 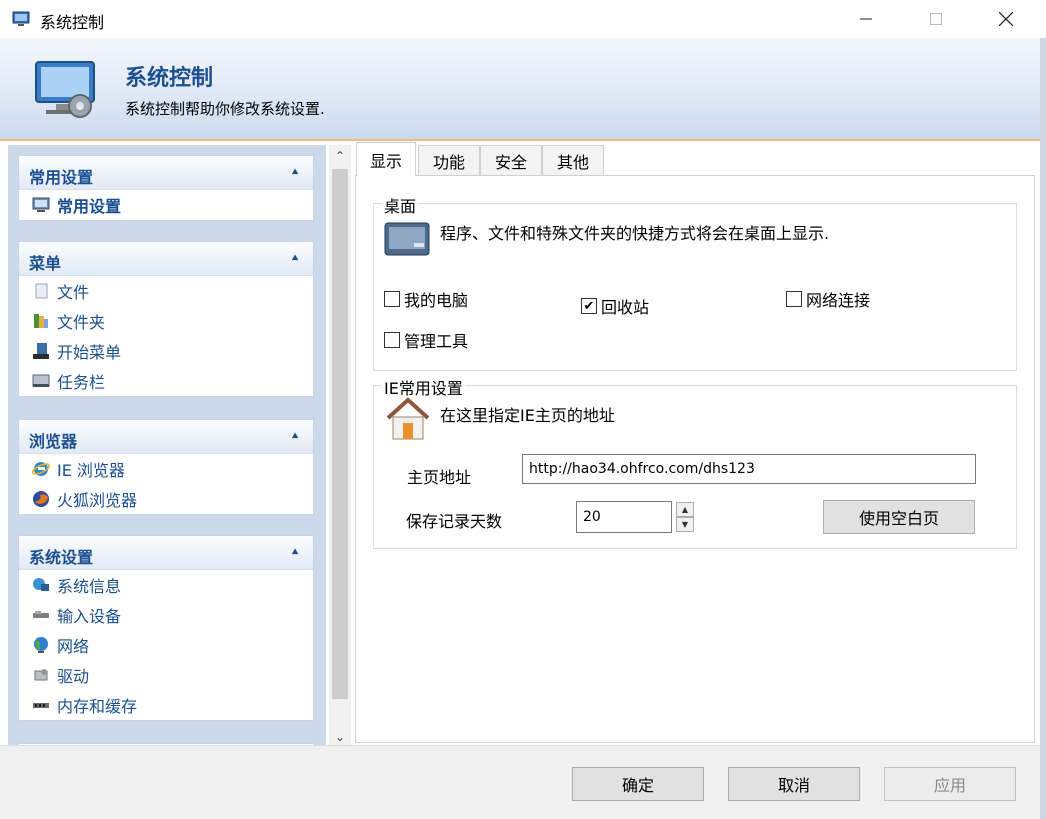 I want to click on scrollbar-thumb, so click(x=340, y=434).